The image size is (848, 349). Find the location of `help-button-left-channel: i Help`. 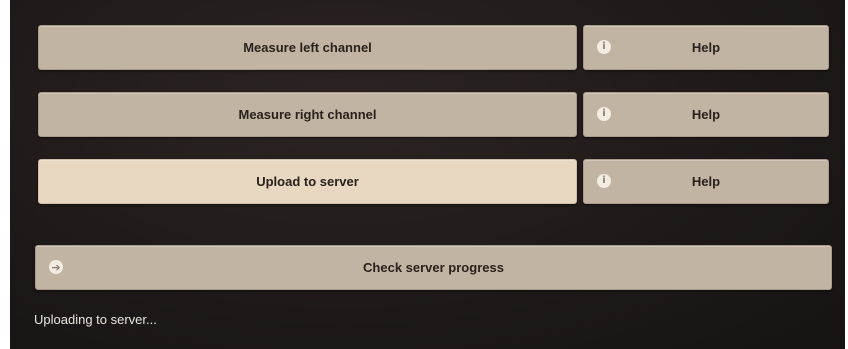

help-button-left-channel: i Help is located at coordinates (706, 47).